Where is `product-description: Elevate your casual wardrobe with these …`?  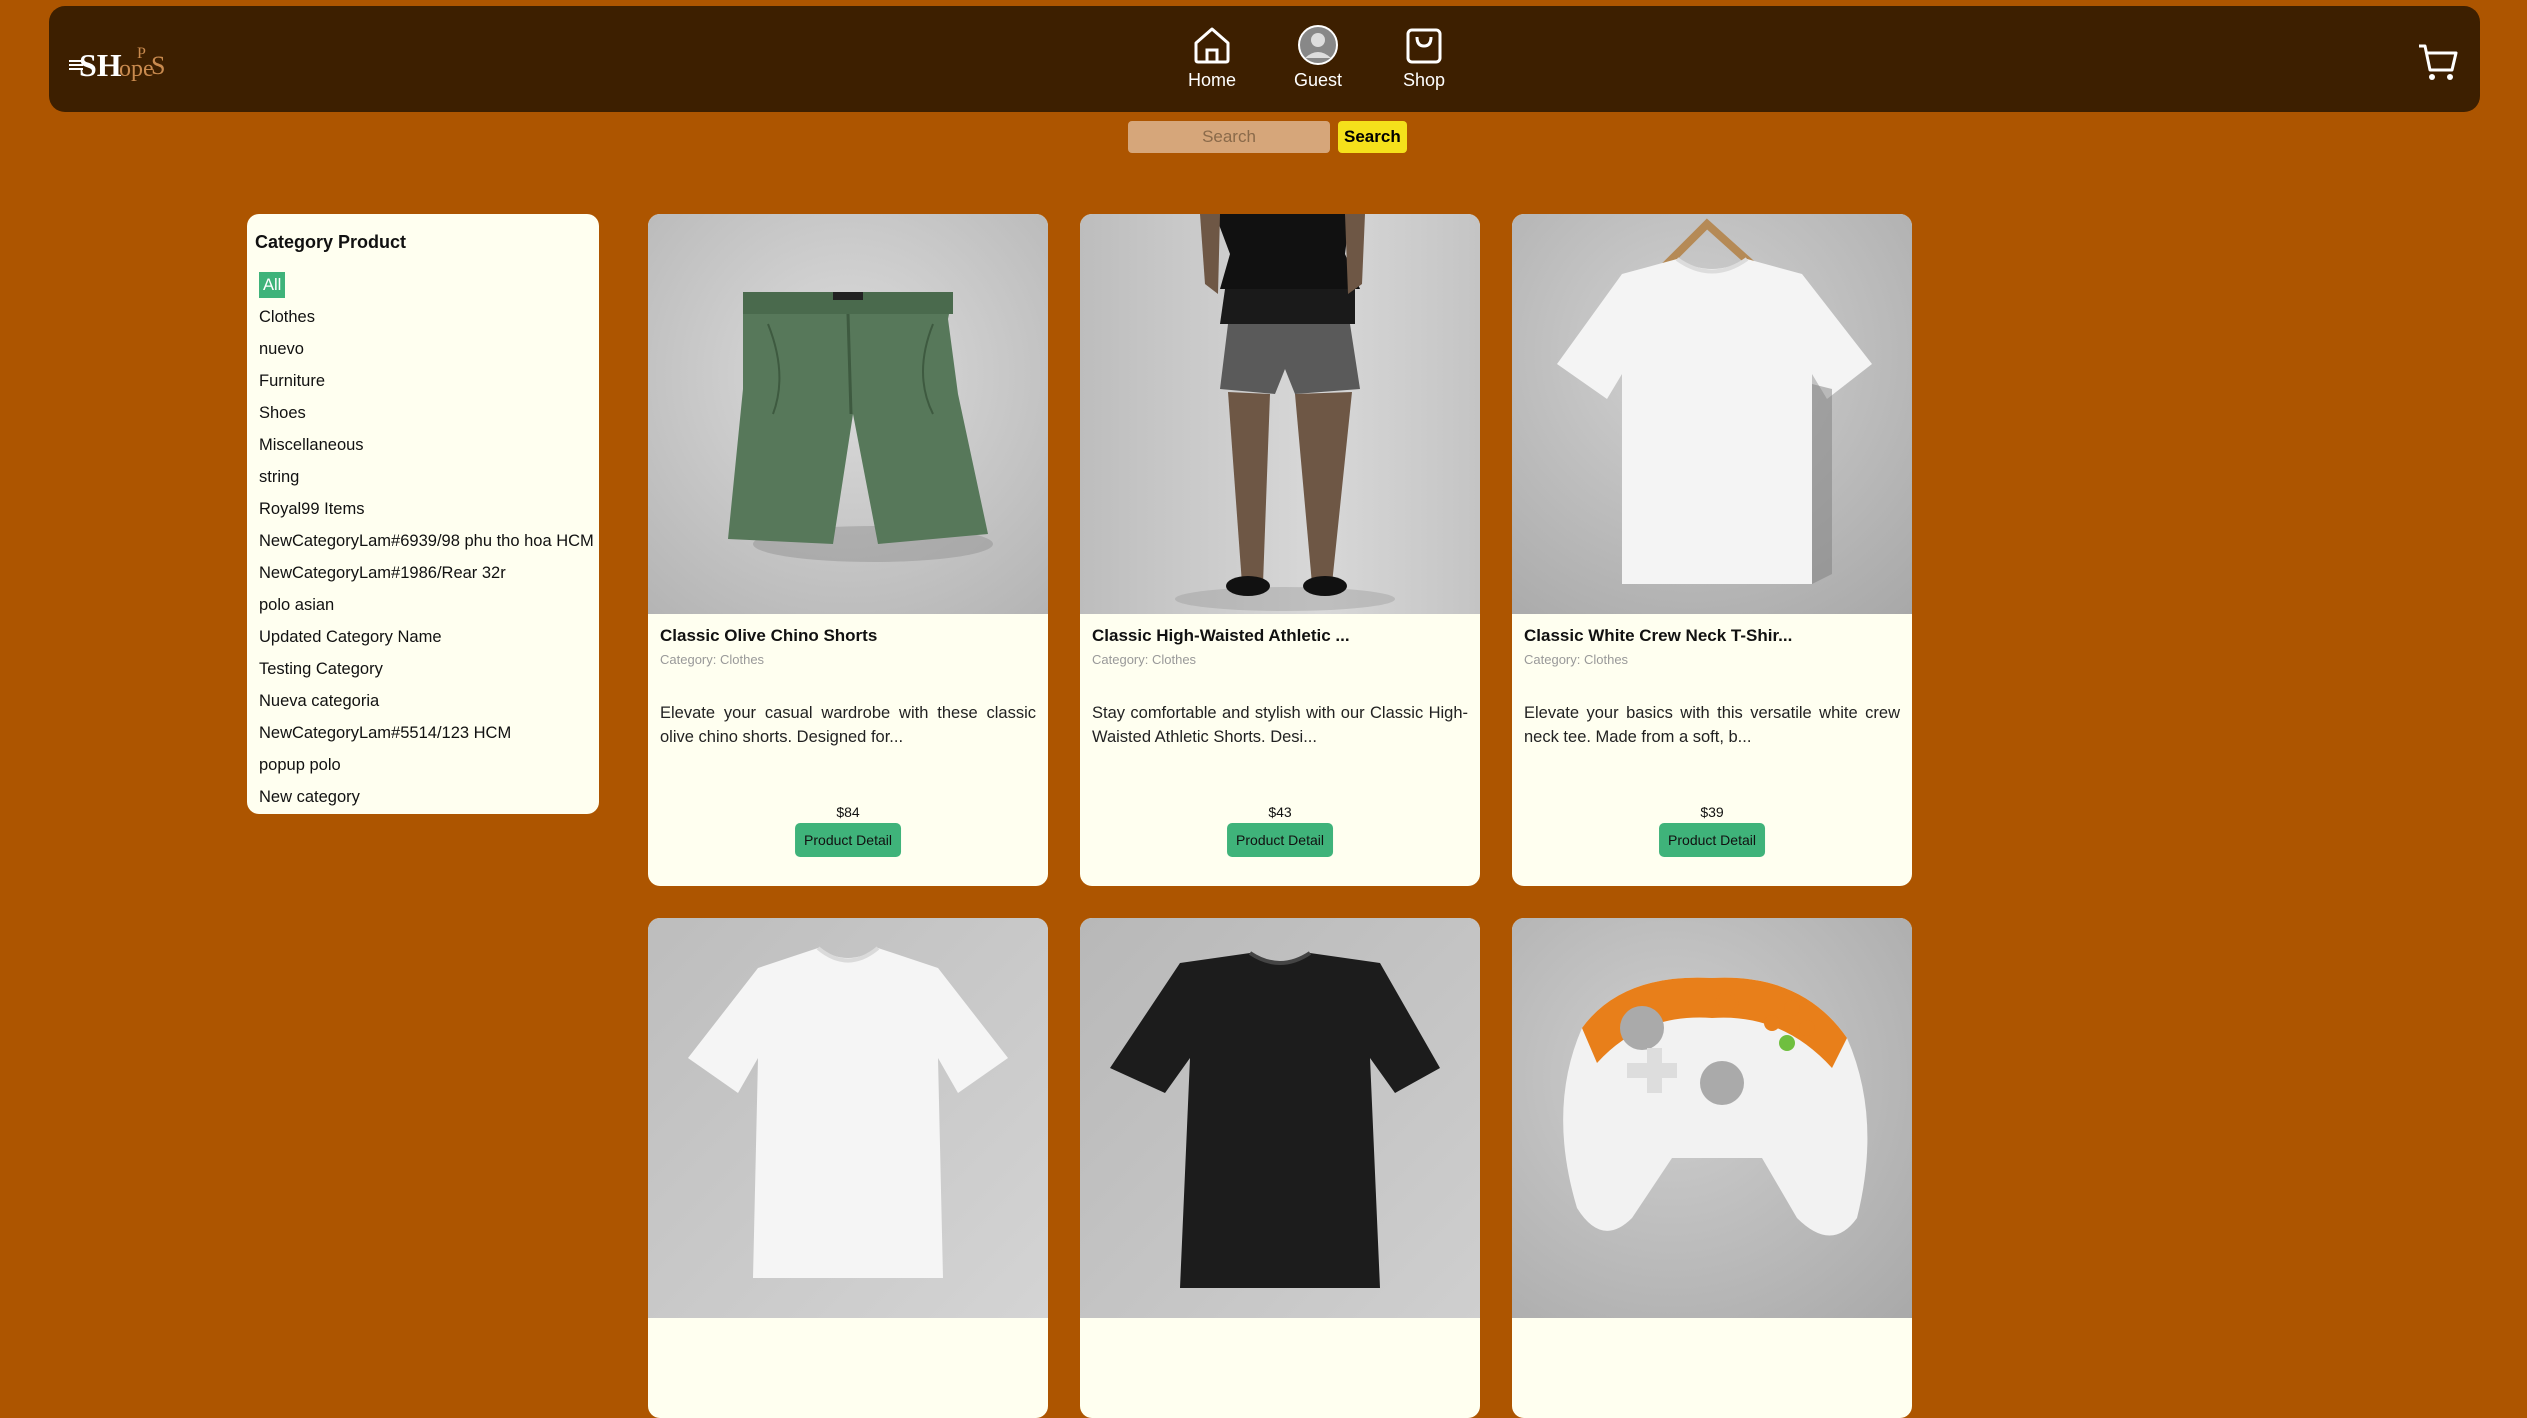
product-description: Elevate your casual wardrobe with these … is located at coordinates (848, 725).